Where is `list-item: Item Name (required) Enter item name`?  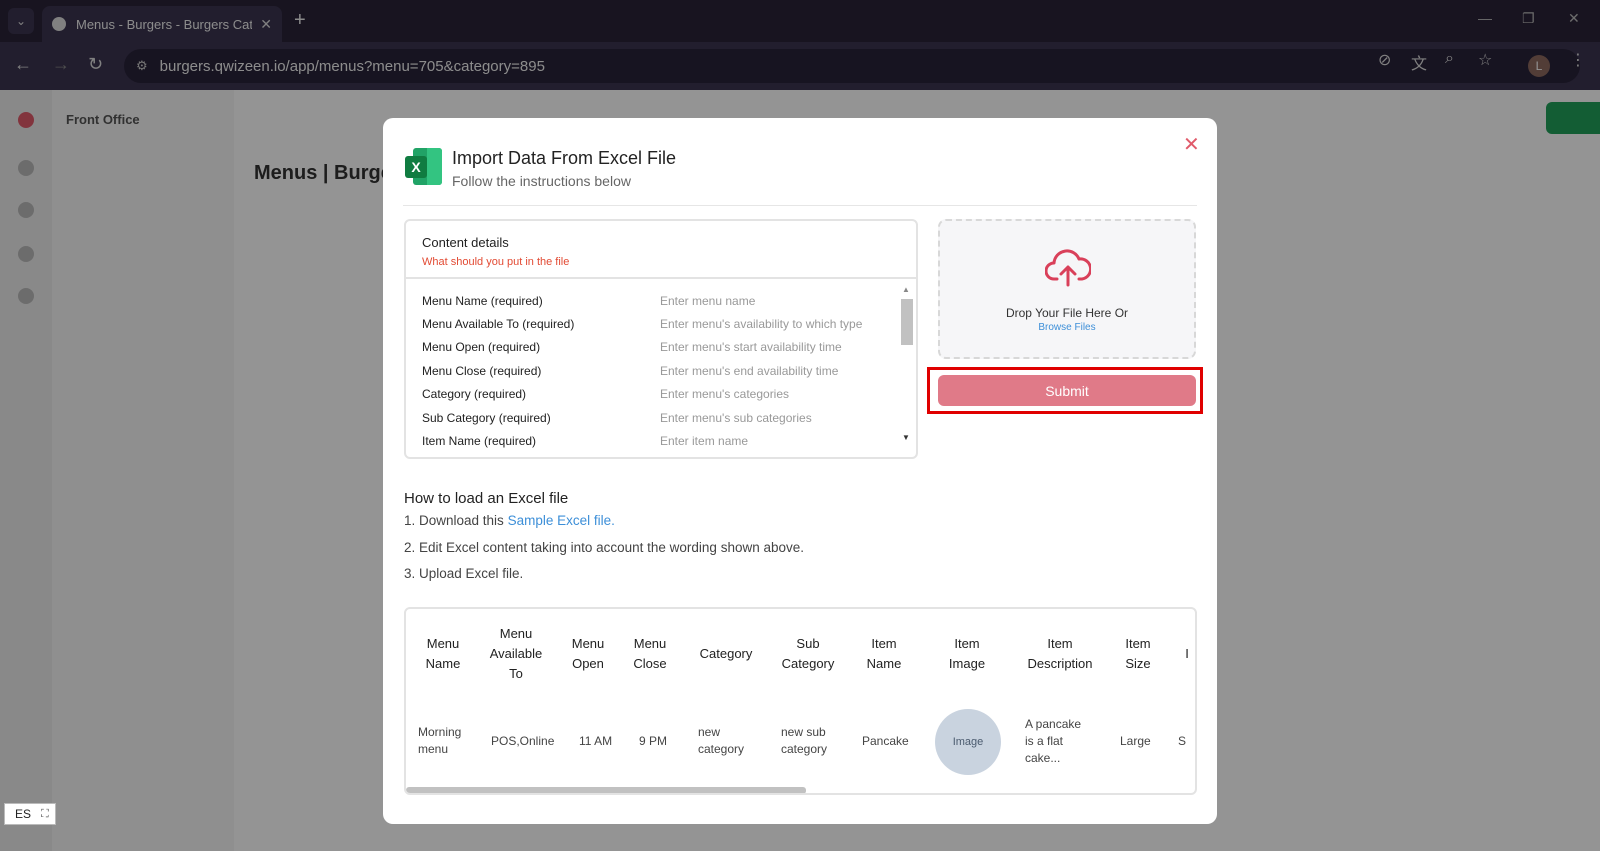 list-item: Item Name (required) Enter item name is located at coordinates (585, 441).